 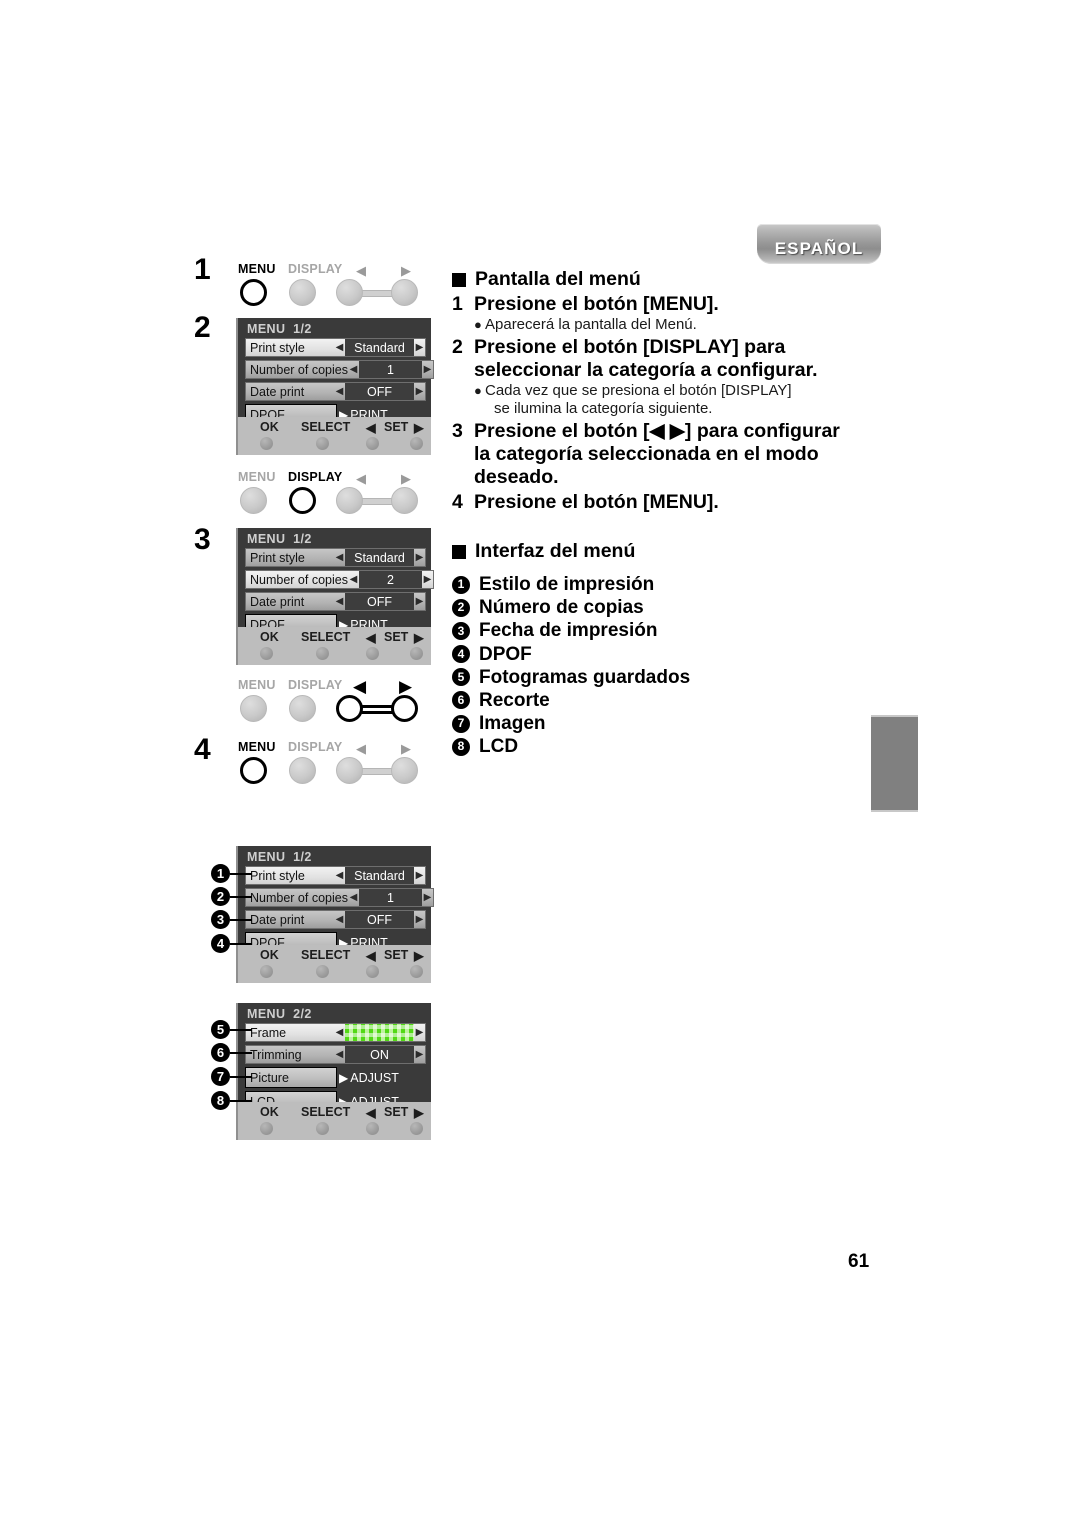 I want to click on left-arrow-icon: ◀, so click(x=361, y=748).